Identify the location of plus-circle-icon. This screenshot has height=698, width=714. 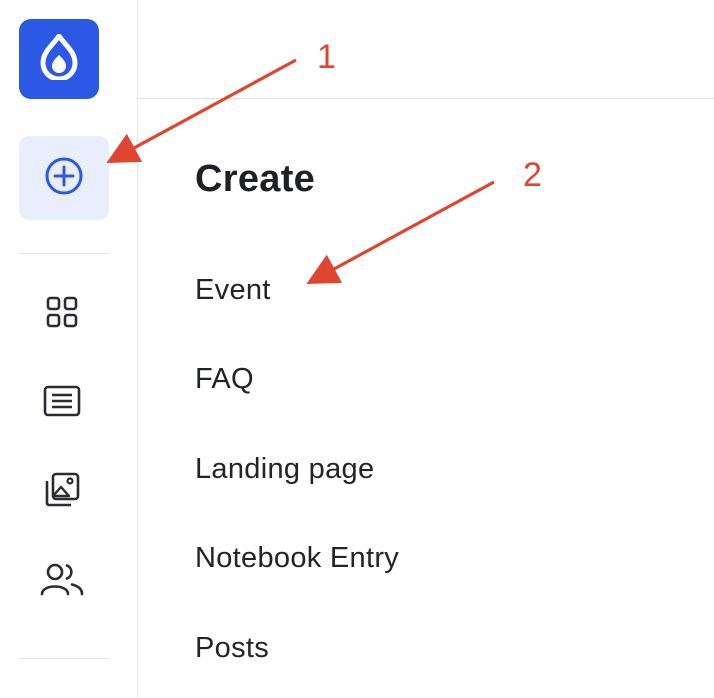
(64, 178).